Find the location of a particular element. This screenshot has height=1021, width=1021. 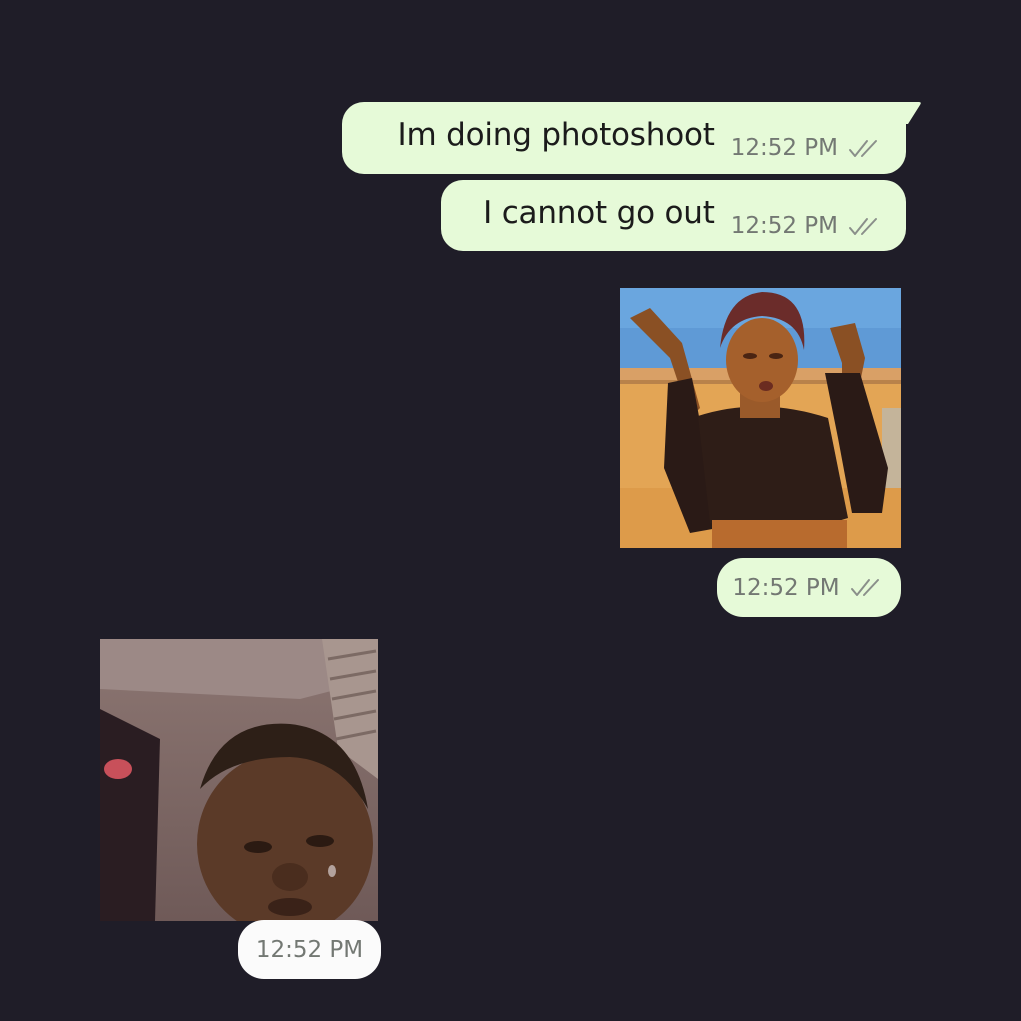

outgoing-message-bubble: Im doing photoshoot 12:52 PM is located at coordinates (624, 138).